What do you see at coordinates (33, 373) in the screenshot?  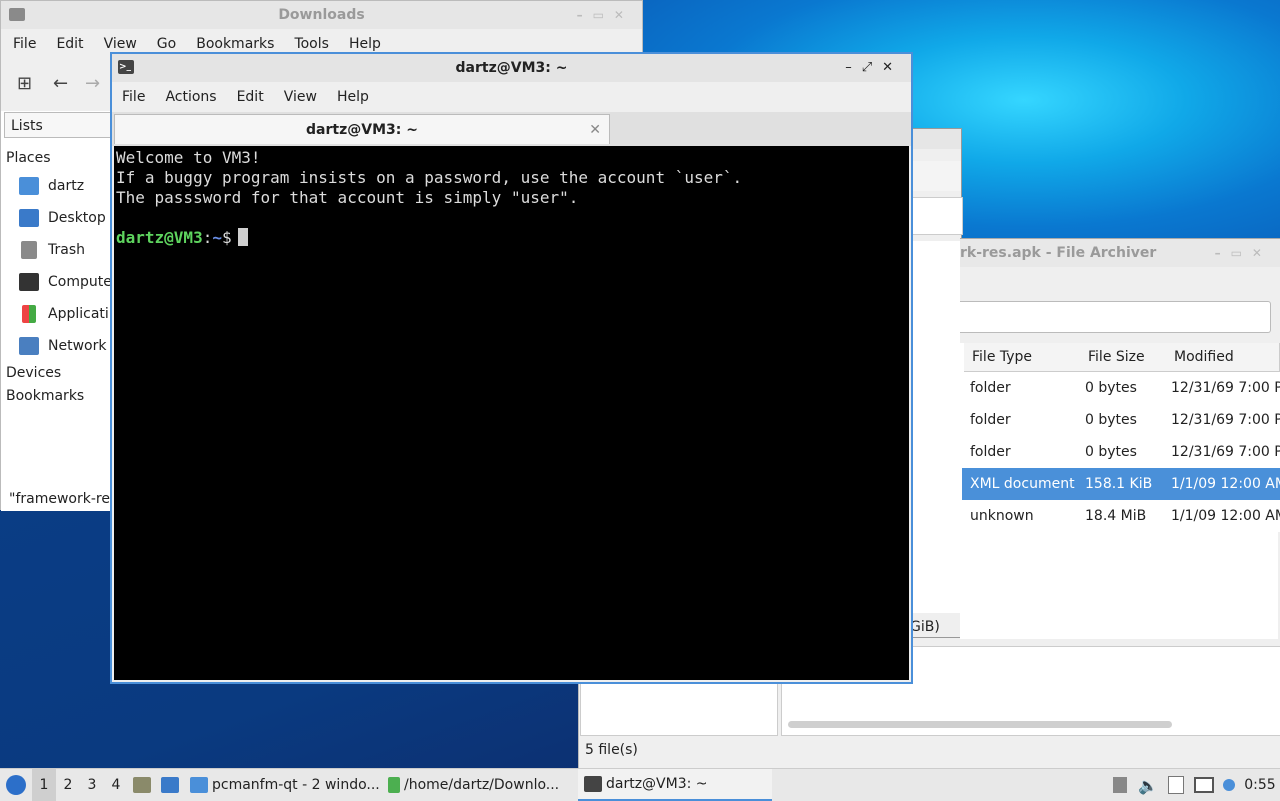 I see `devices-heading: Devices` at bounding box center [33, 373].